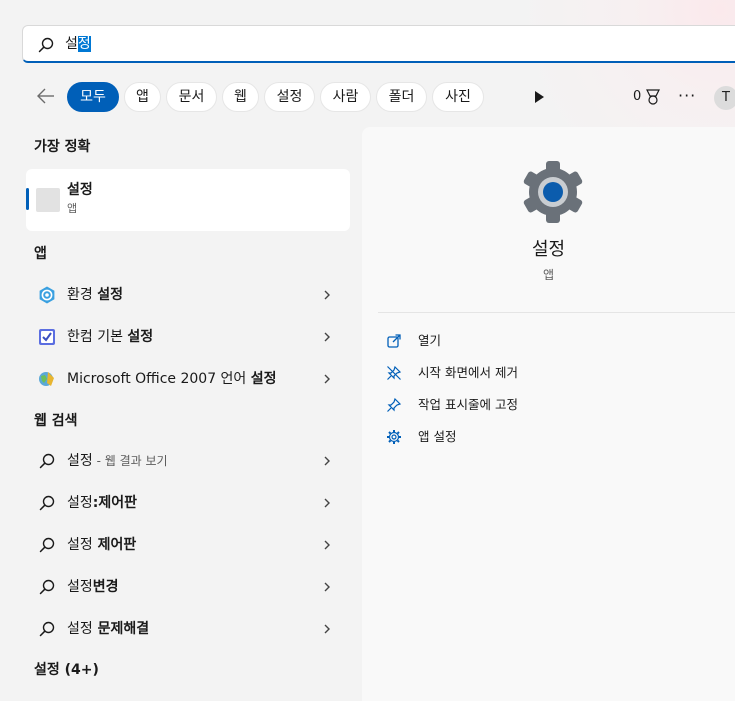  What do you see at coordinates (188, 200) in the screenshot?
I see `best-match-item: 설정 앱` at bounding box center [188, 200].